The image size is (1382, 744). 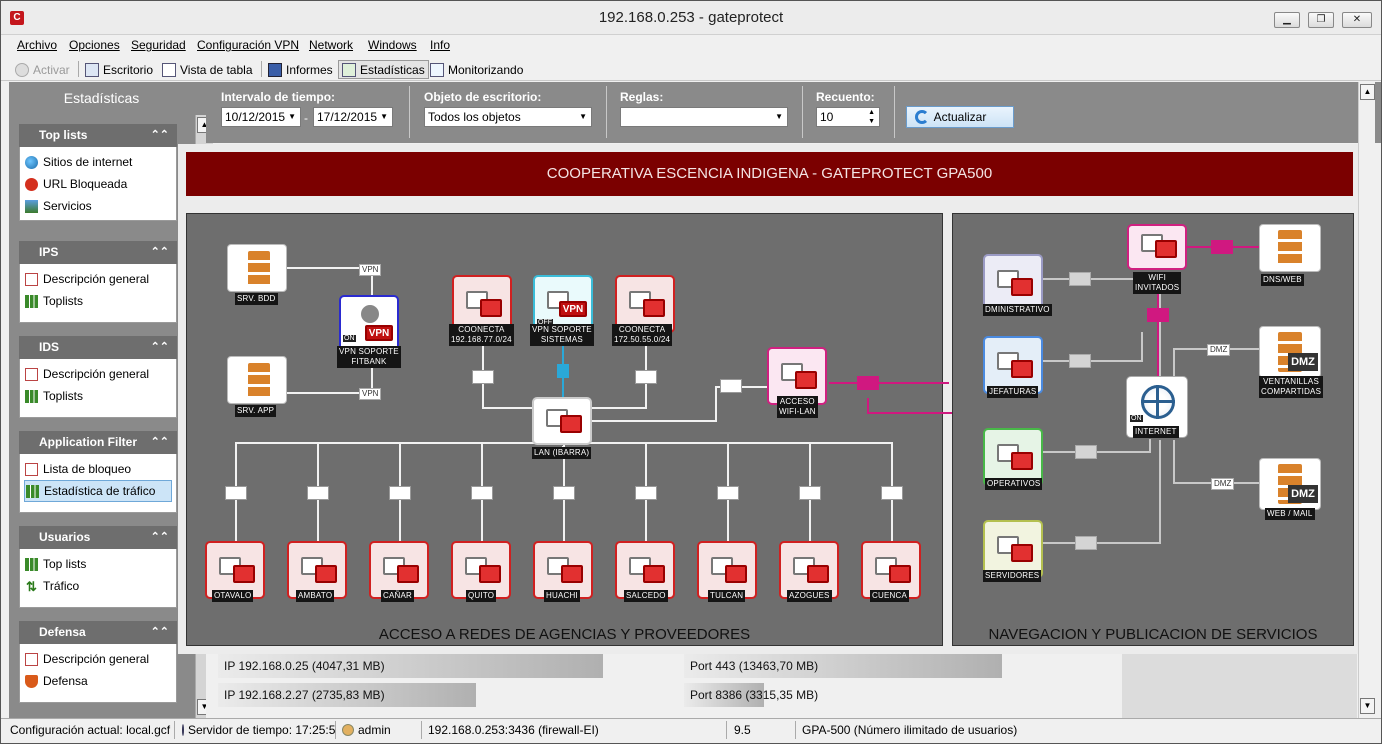 What do you see at coordinates (398, 596) in the screenshot?
I see `node-label: CAÑAR` at bounding box center [398, 596].